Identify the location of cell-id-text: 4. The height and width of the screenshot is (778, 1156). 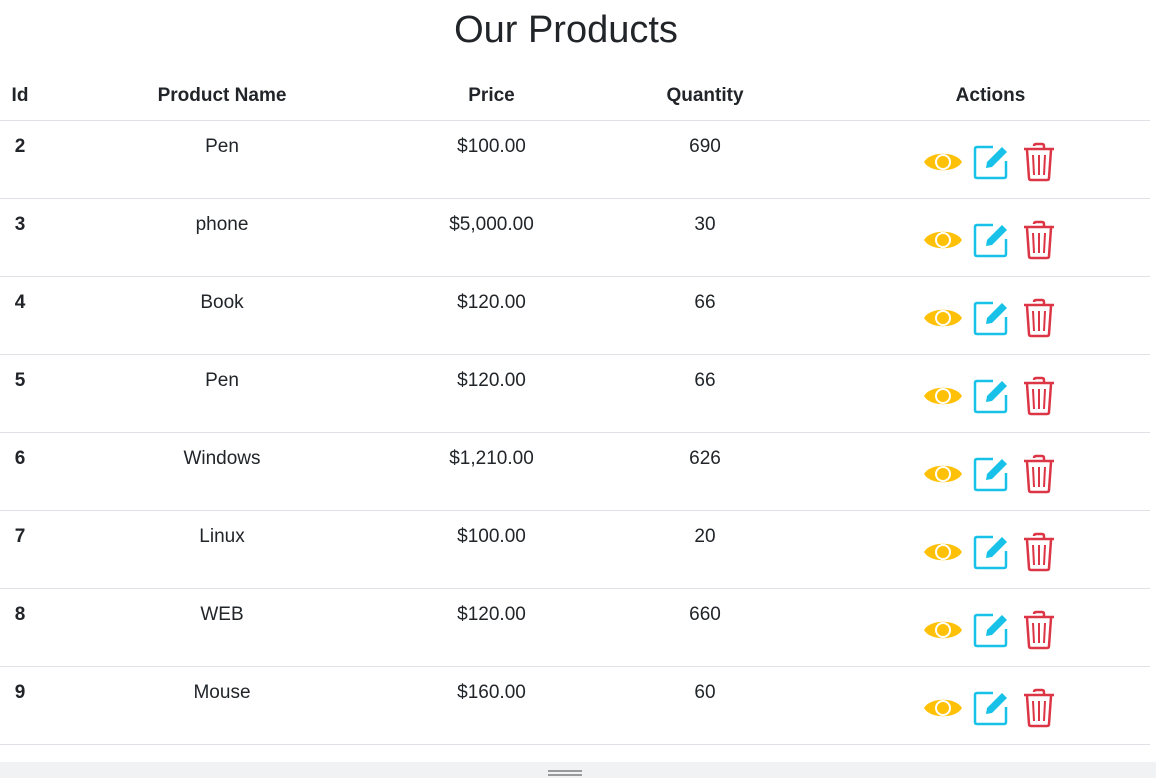
(20, 302).